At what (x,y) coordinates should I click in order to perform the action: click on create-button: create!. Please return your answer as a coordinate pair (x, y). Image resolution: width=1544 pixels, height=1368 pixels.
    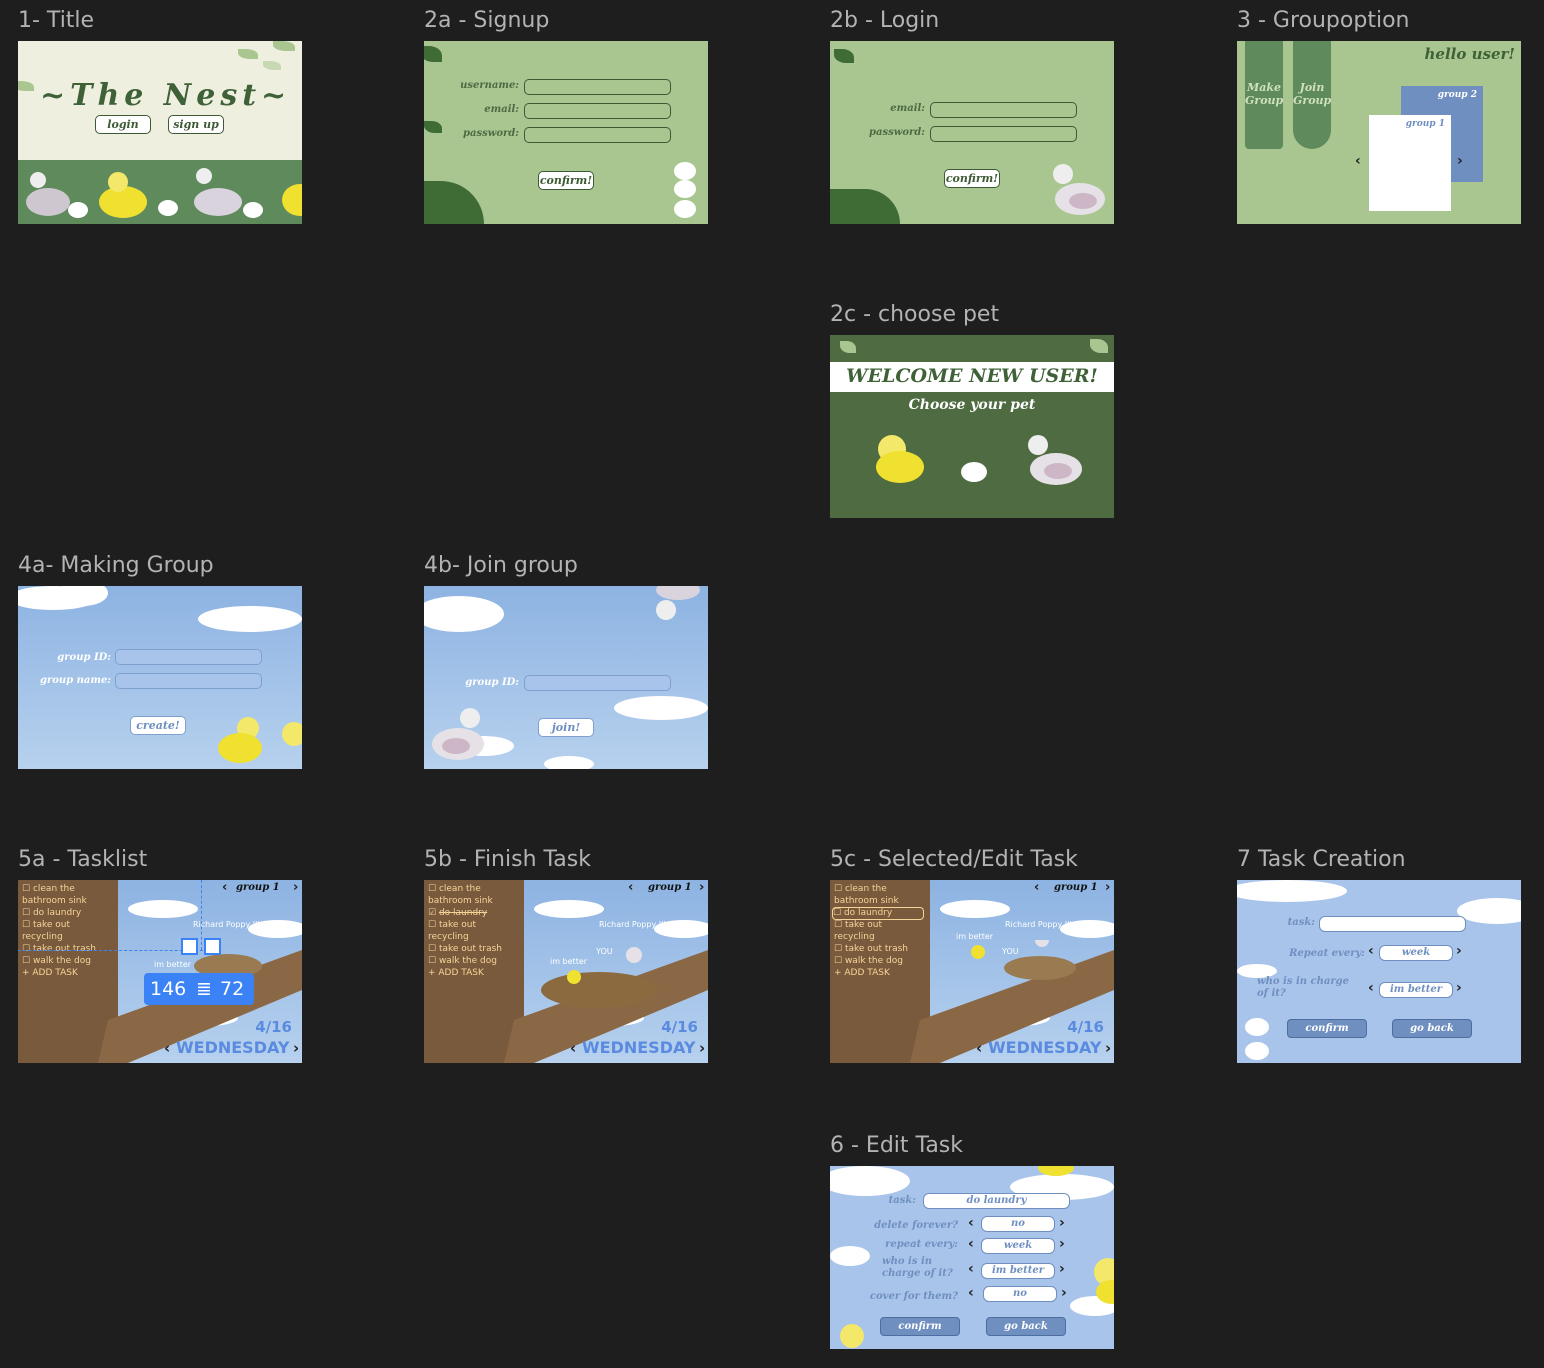
    Looking at the image, I should click on (158, 725).